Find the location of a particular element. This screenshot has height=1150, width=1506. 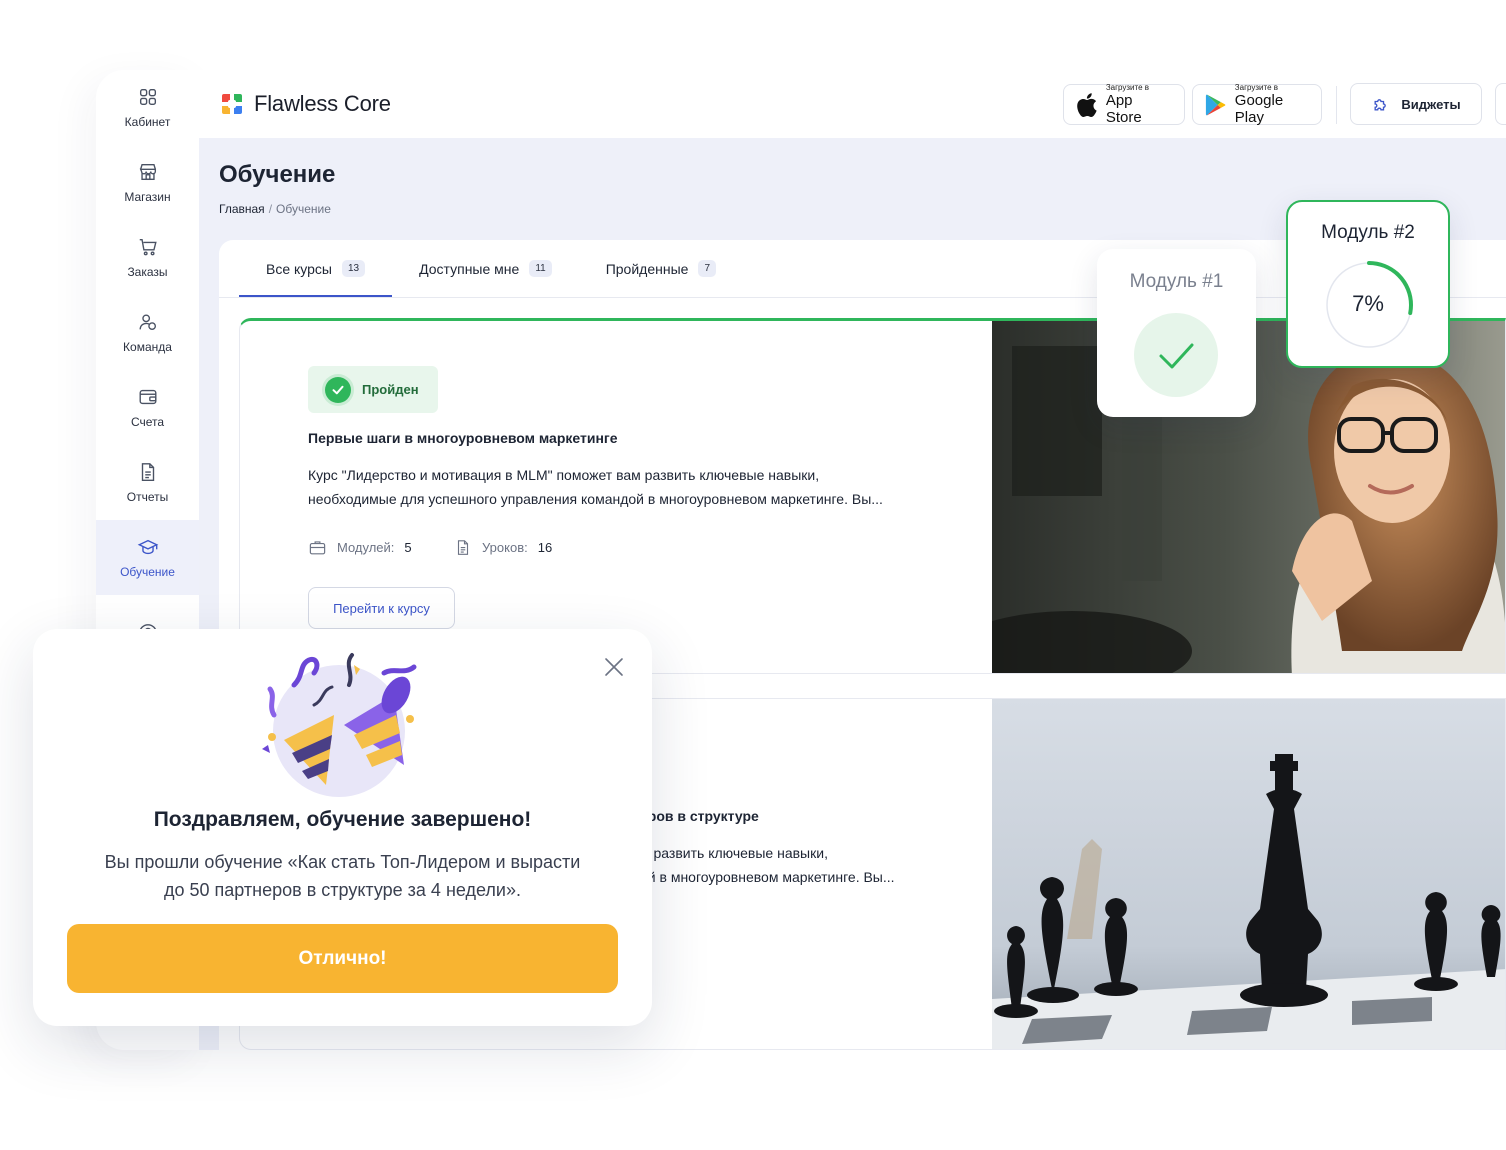

app-store-button: Загрузите в App Store is located at coordinates (1124, 104).